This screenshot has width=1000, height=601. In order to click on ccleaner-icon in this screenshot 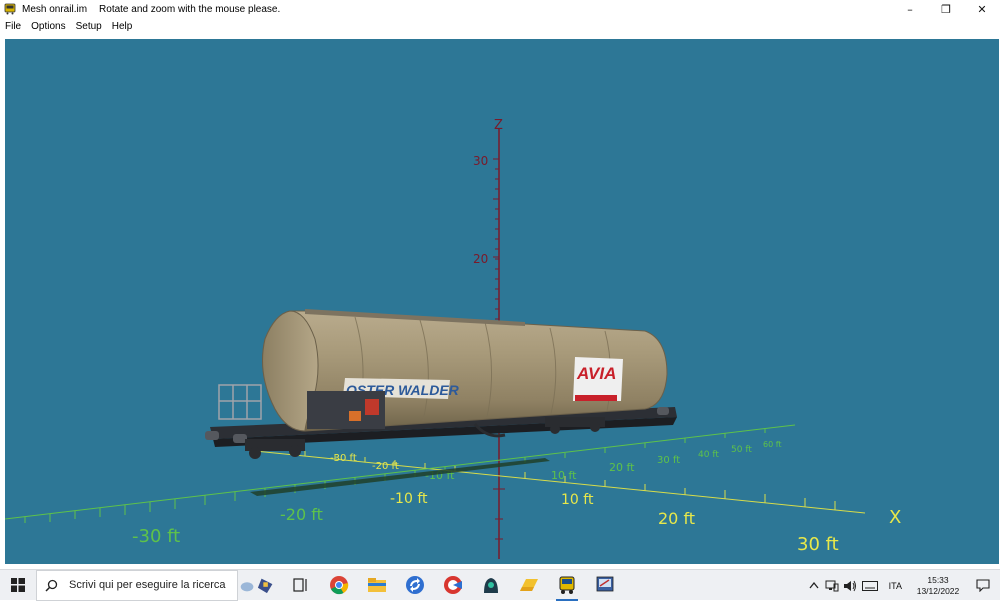, I will do `click(453, 585)`.